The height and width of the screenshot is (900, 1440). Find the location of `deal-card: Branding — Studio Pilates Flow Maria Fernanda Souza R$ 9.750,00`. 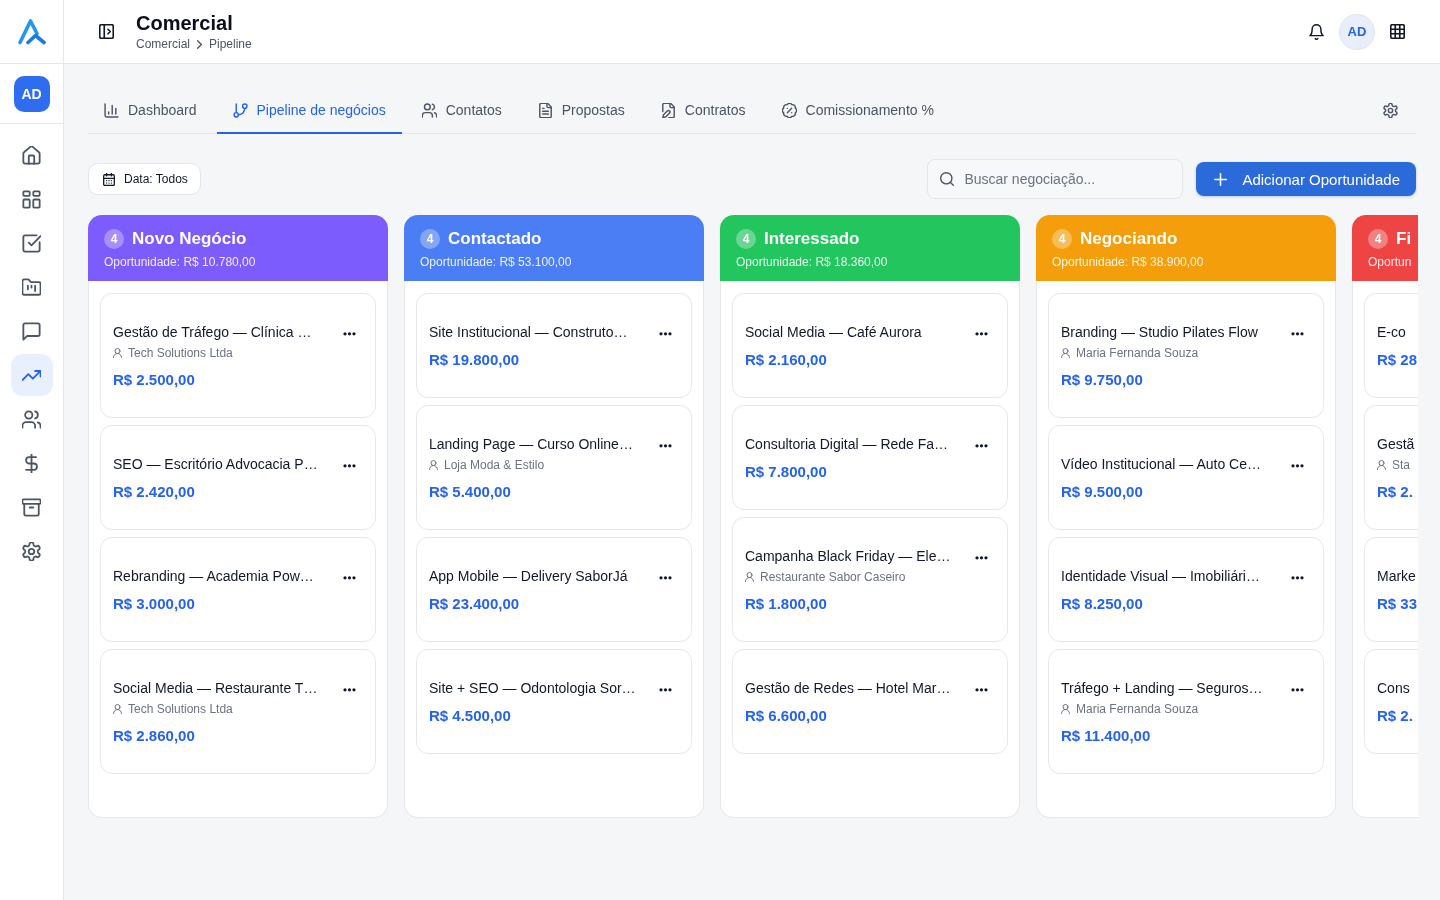

deal-card: Branding — Studio Pilates Flow Maria Fernanda Souza R$ 9.750,00 is located at coordinates (1186, 355).